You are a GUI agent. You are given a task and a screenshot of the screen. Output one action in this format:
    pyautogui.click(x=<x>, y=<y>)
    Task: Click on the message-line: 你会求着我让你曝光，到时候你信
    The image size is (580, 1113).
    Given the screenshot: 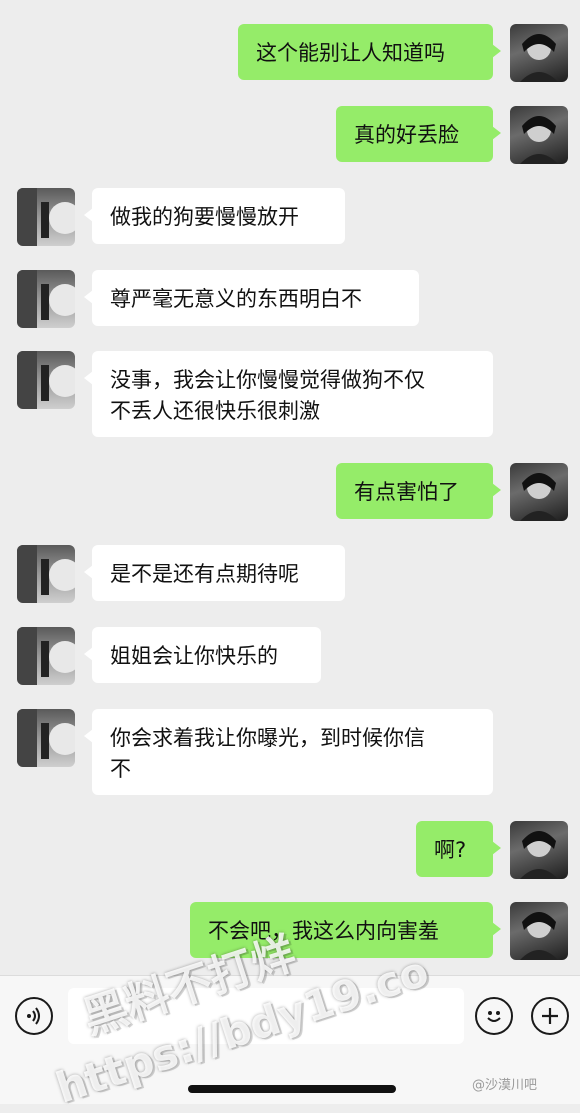 What is the action you would take?
    pyautogui.click(x=267, y=738)
    